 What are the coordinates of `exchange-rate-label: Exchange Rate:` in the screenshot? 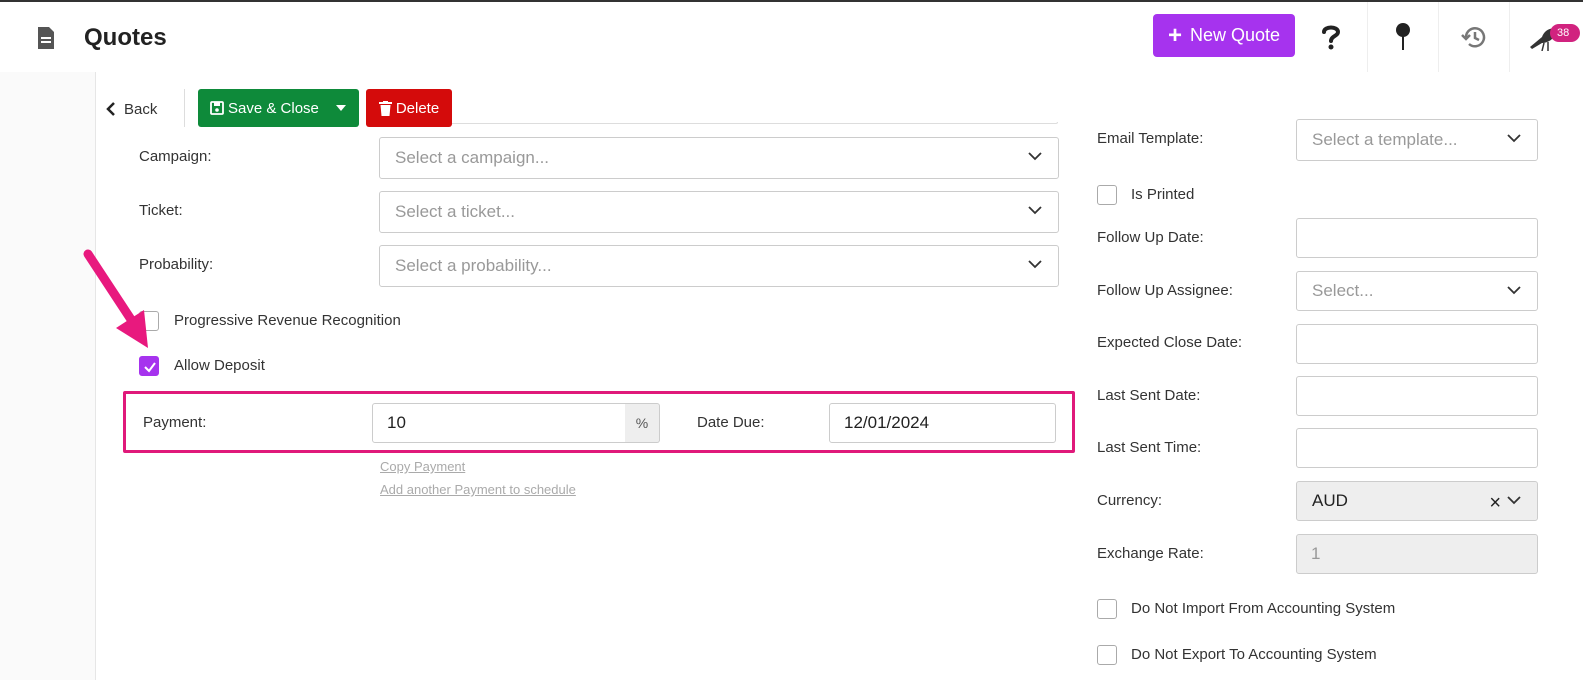 It's located at (1150, 553).